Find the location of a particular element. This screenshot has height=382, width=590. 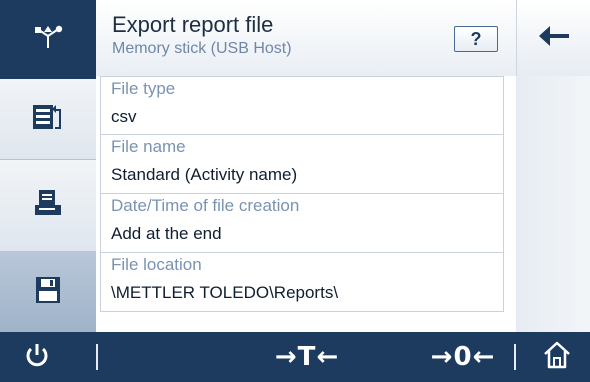

power-icon is located at coordinates (37, 357).